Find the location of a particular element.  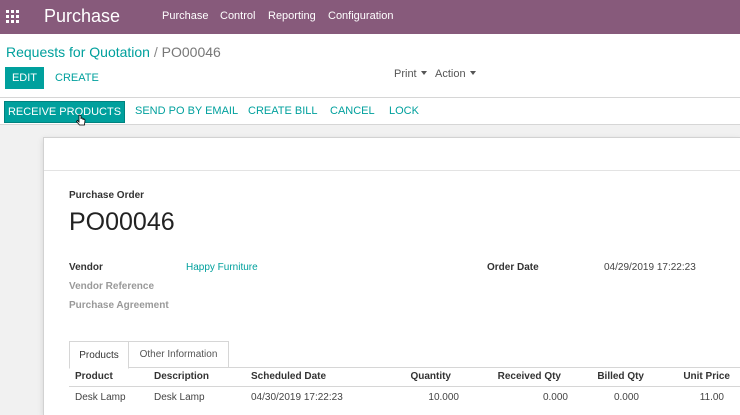

cell-received-qty: 0.000 is located at coordinates (555, 397).